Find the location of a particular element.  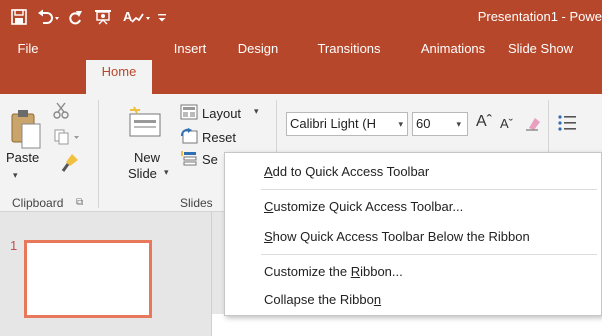

group-separator is located at coordinates (98, 154).